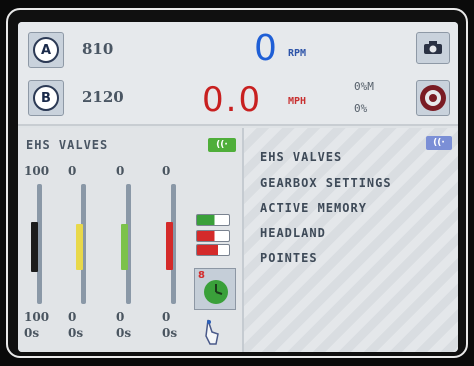  I want to click on valve-2-time: 0s, so click(76, 333).